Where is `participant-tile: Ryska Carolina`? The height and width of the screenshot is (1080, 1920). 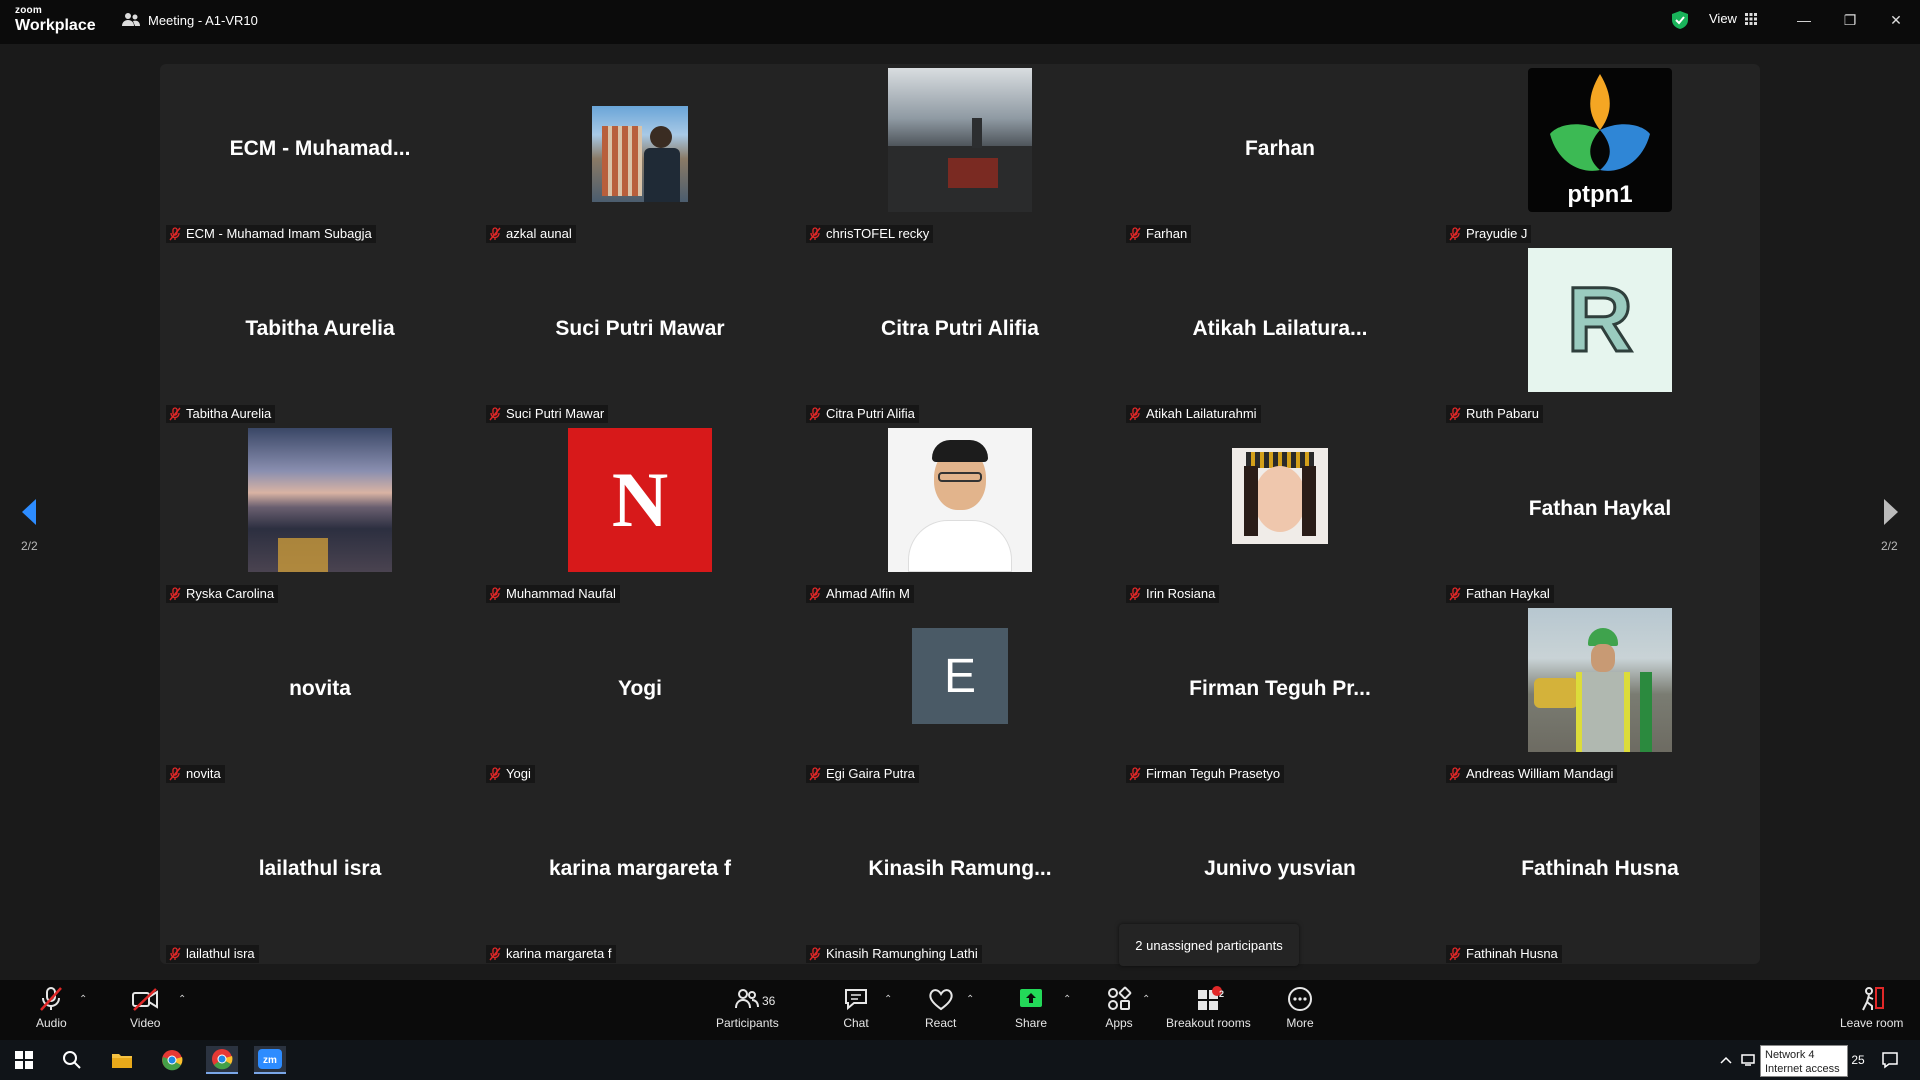
participant-tile: Ryska Carolina is located at coordinates (320, 514).